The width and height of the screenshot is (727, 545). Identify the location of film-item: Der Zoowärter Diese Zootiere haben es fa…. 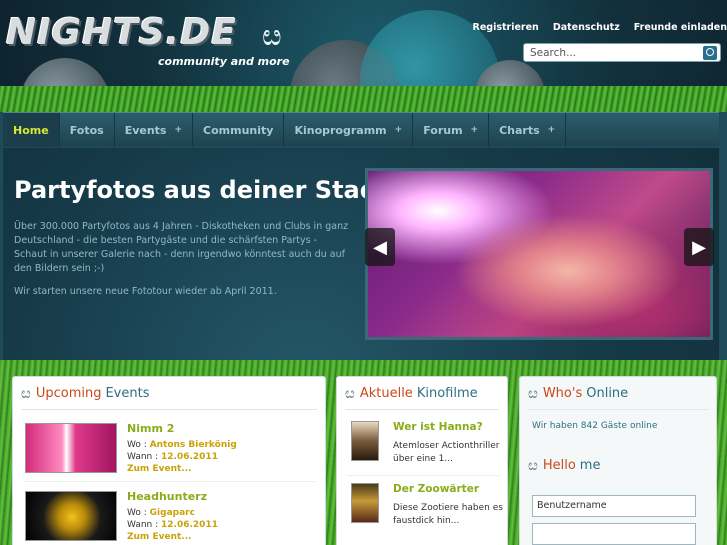
(425, 511).